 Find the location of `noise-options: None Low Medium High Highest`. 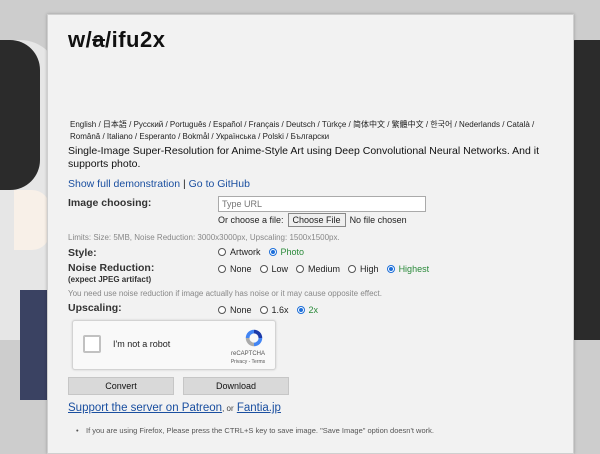

noise-options: None Low Medium High Highest is located at coordinates (327, 269).